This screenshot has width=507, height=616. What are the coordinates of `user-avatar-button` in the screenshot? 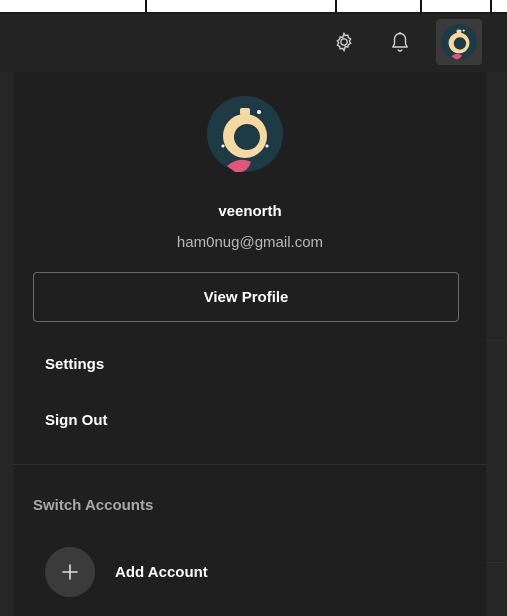 It's located at (459, 42).